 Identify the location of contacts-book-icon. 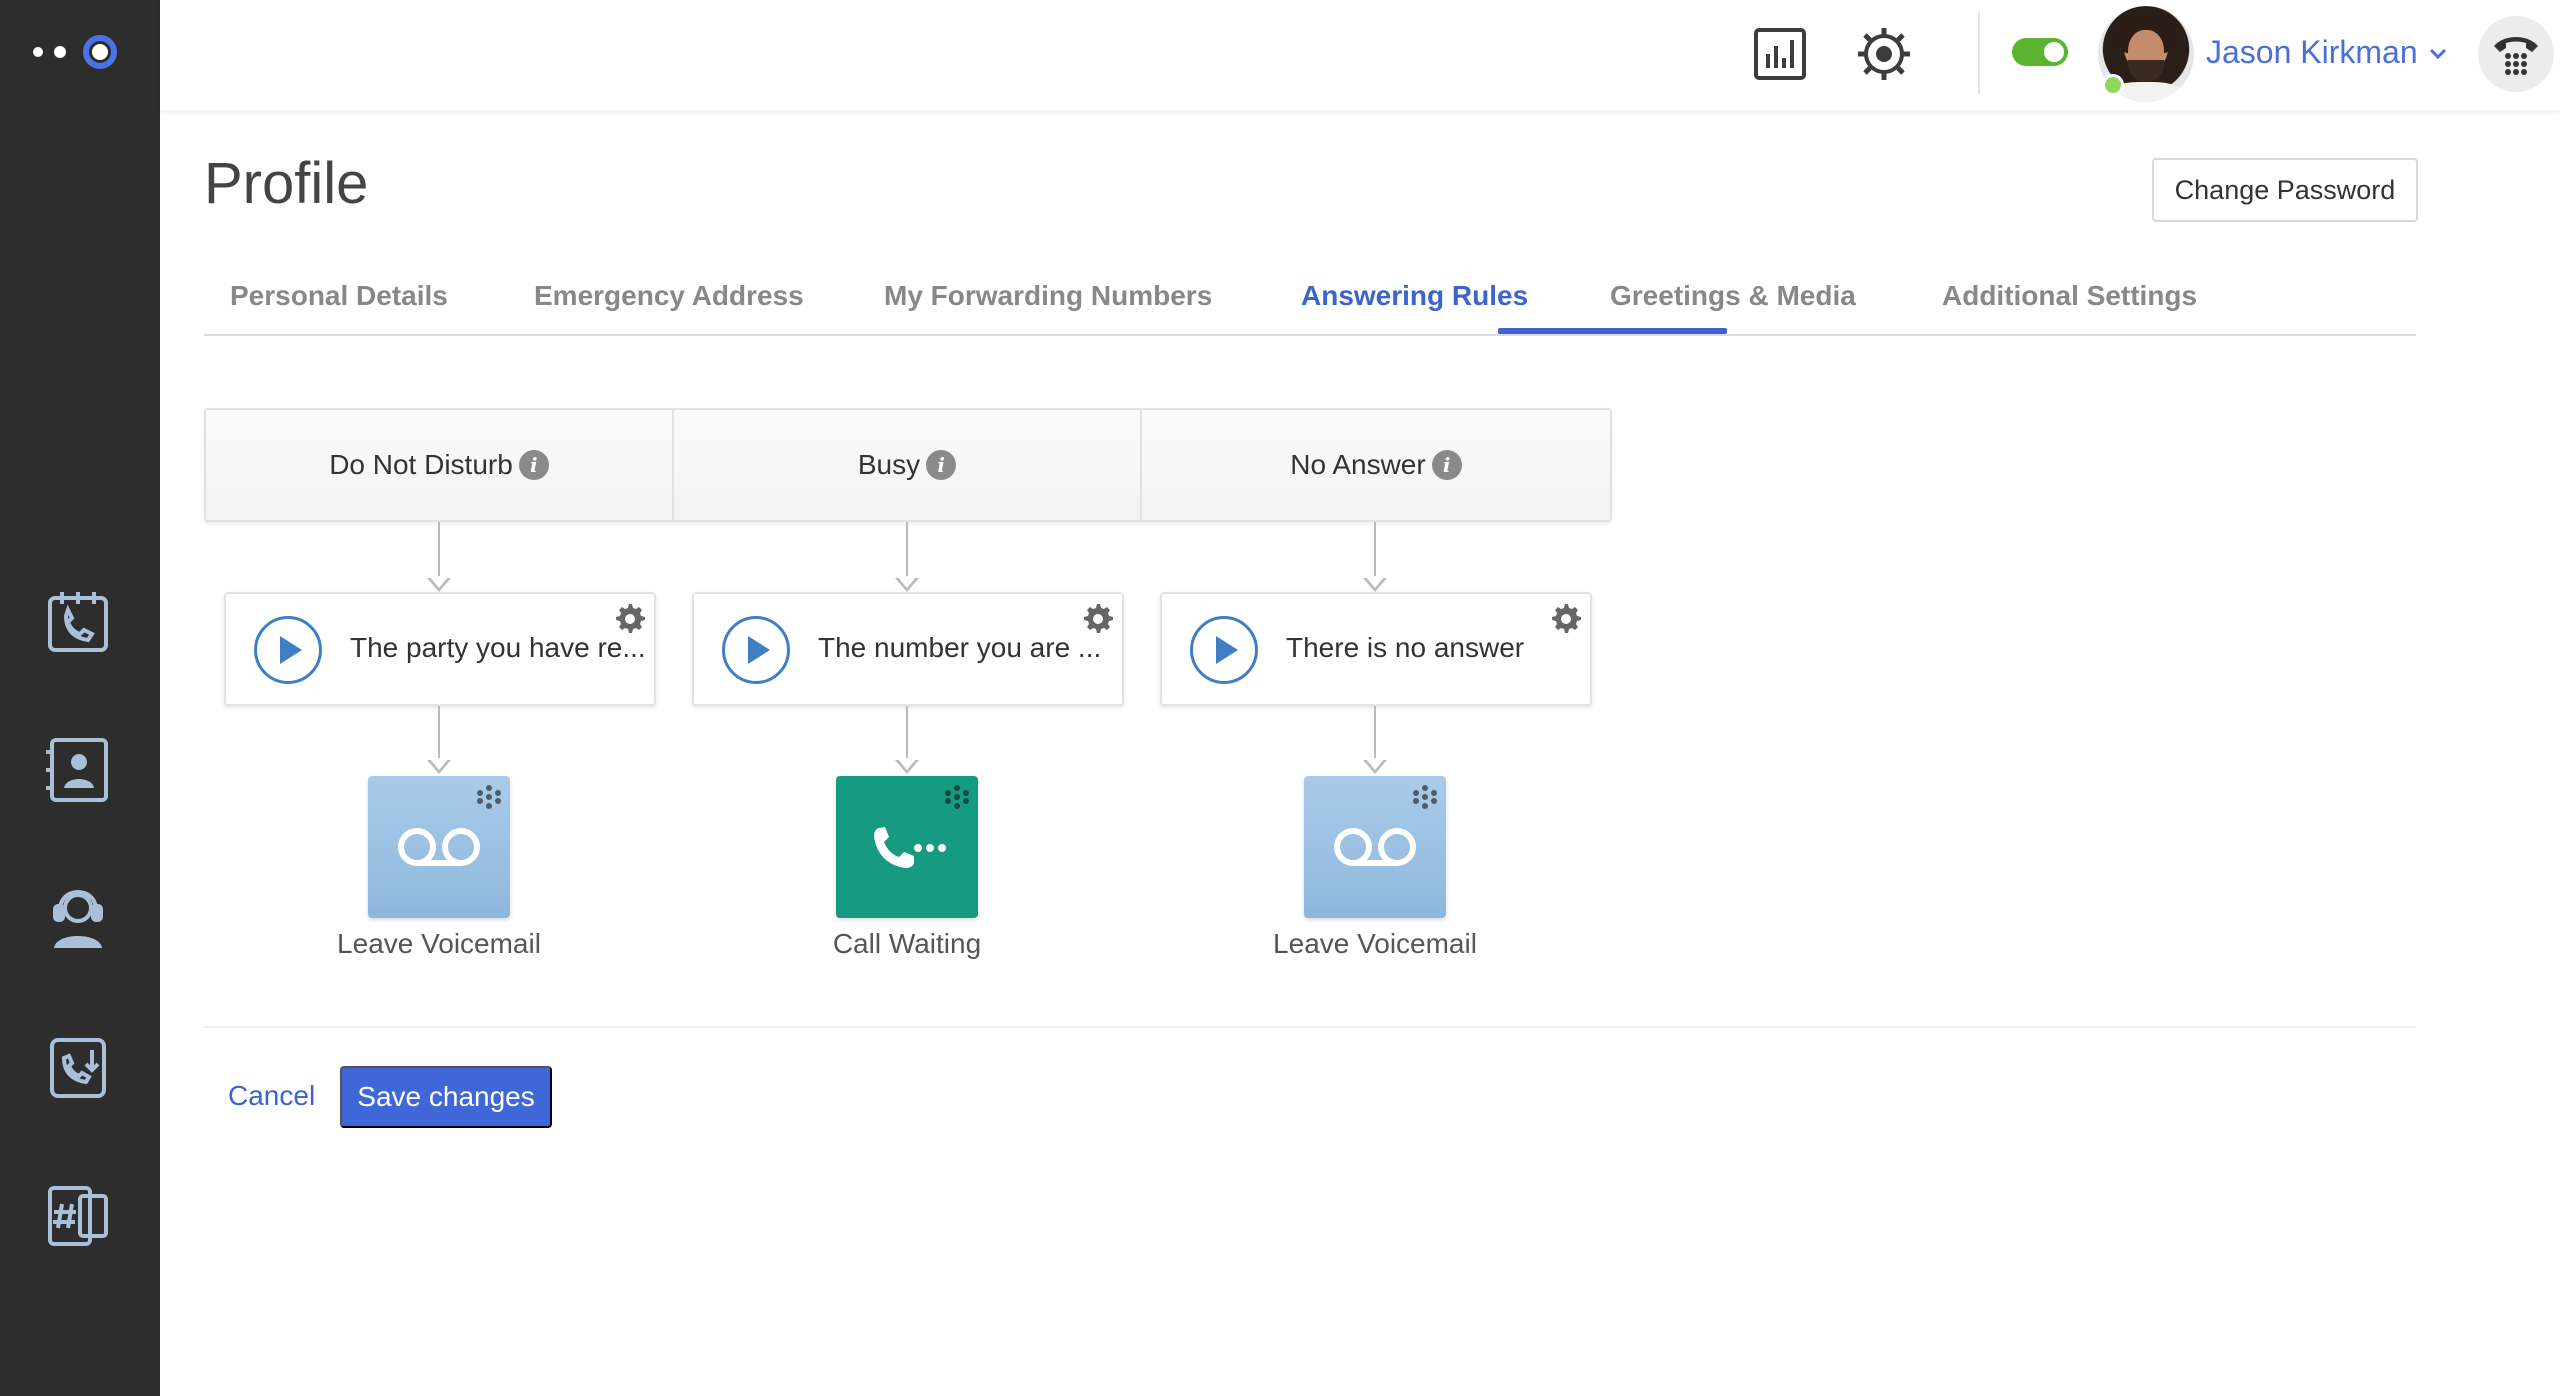
(77, 770).